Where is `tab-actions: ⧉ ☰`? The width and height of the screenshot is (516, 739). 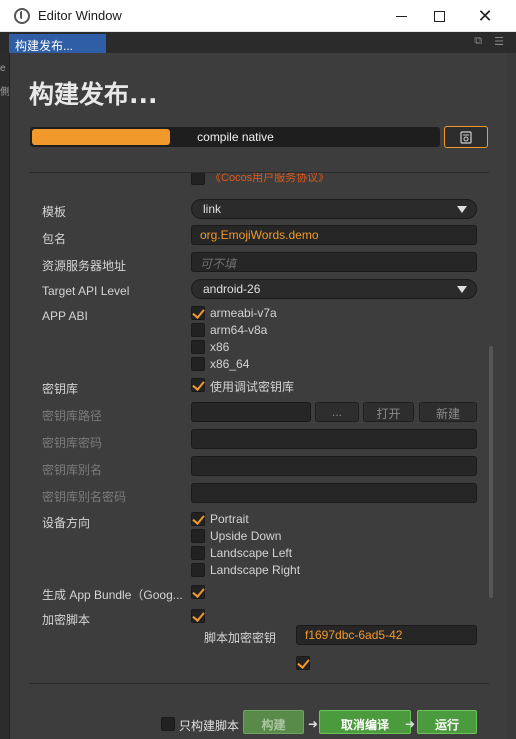
tab-actions: ⧉ ☰ is located at coordinates (489, 41).